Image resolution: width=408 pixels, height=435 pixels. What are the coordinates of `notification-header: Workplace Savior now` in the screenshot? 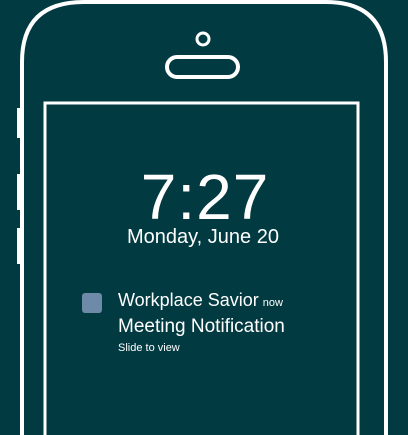 It's located at (200, 301).